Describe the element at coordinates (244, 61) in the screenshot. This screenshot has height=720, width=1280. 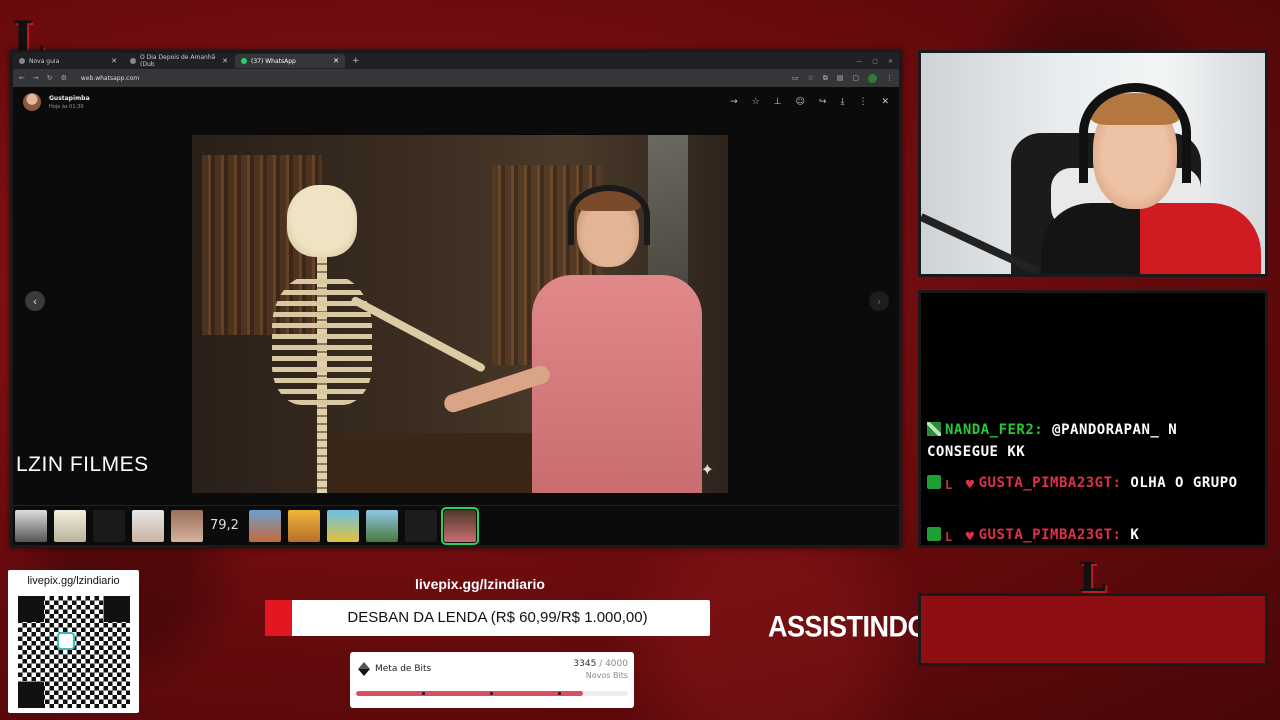
I see `whatsapp-icon` at that location.